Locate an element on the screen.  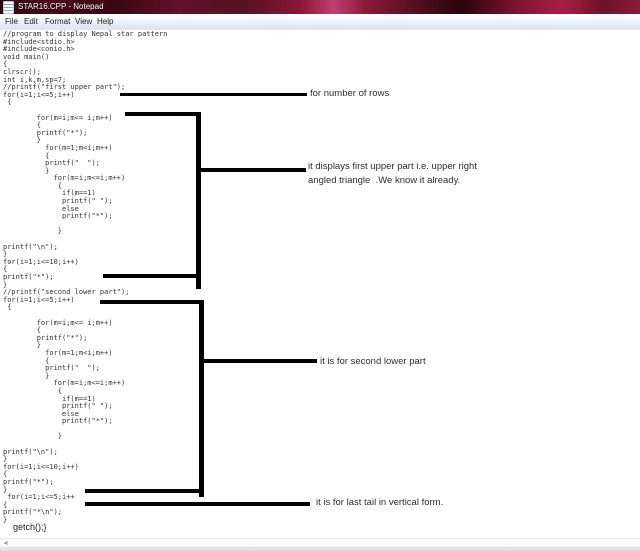
annotation-bracket2-vertical is located at coordinates (201, 398).